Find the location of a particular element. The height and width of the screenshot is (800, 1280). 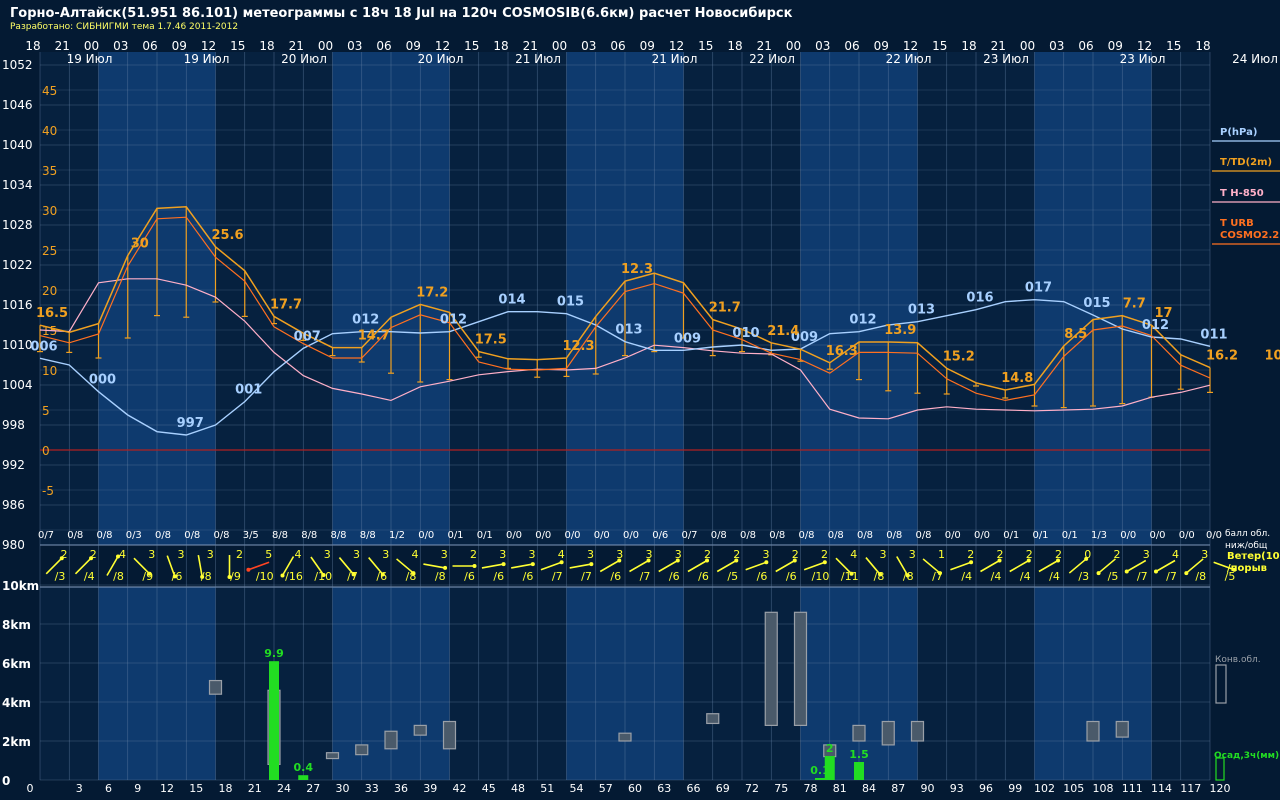

forecast-hour-label: 9 is located at coordinates (137, 788).